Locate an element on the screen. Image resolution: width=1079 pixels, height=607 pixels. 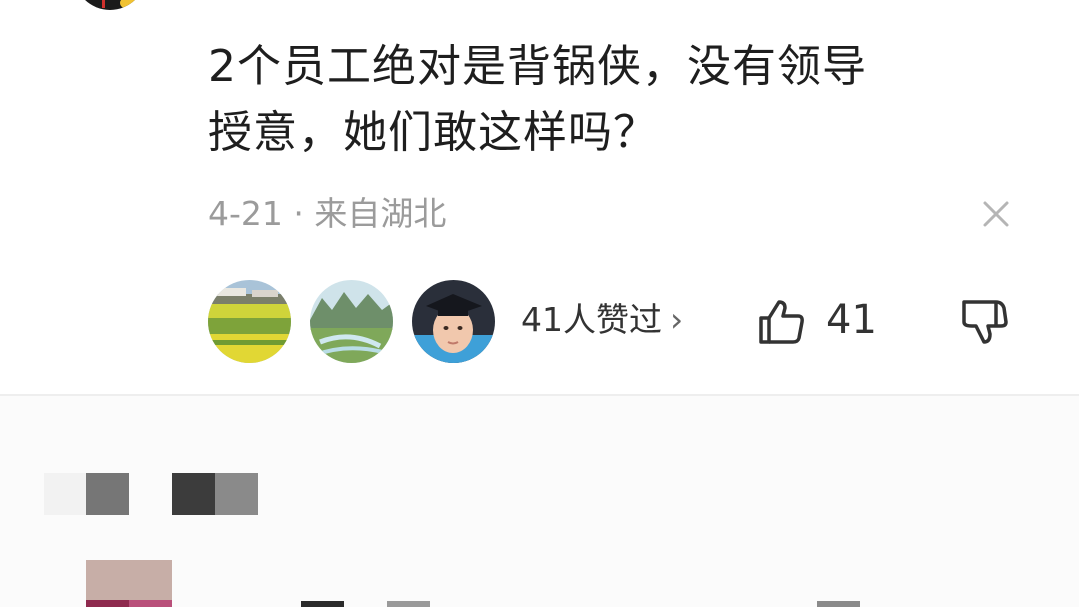
close-icon is located at coordinates (996, 214).